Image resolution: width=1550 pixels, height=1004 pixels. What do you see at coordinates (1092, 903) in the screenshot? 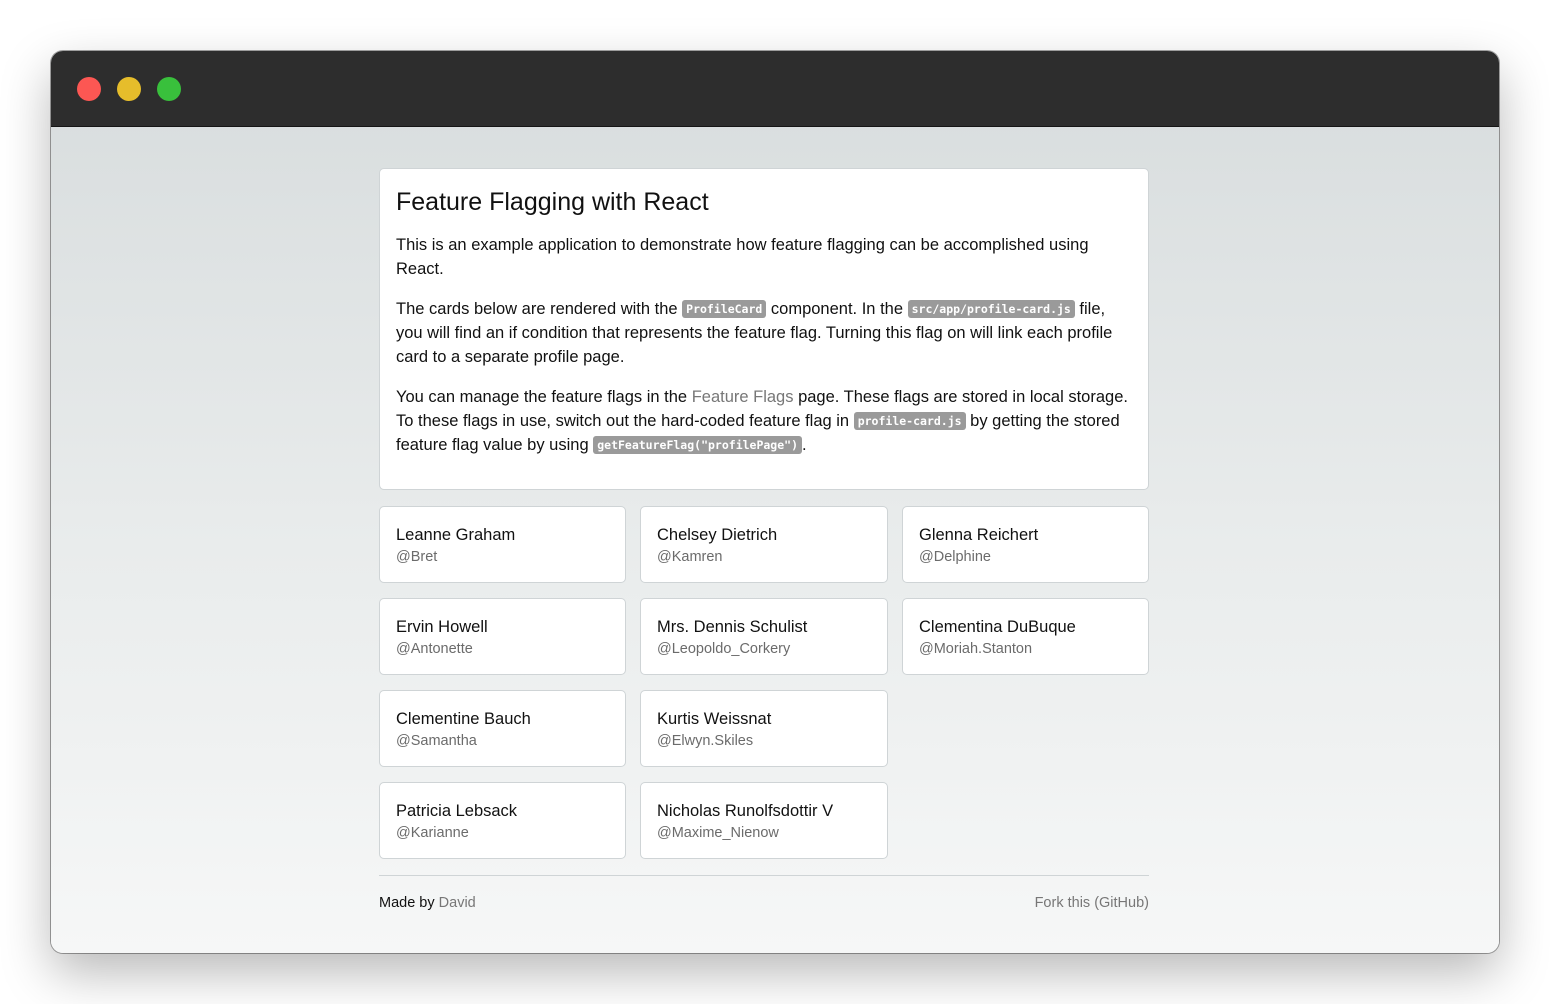
I see `fork-github-link: Fork this (GitHub)` at bounding box center [1092, 903].